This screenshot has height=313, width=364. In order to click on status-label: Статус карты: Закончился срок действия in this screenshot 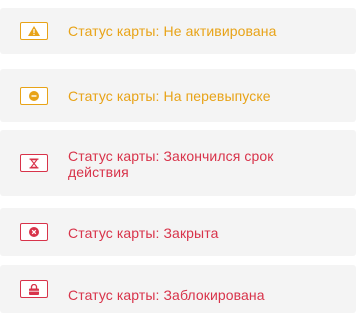, I will do `click(171, 164)`.